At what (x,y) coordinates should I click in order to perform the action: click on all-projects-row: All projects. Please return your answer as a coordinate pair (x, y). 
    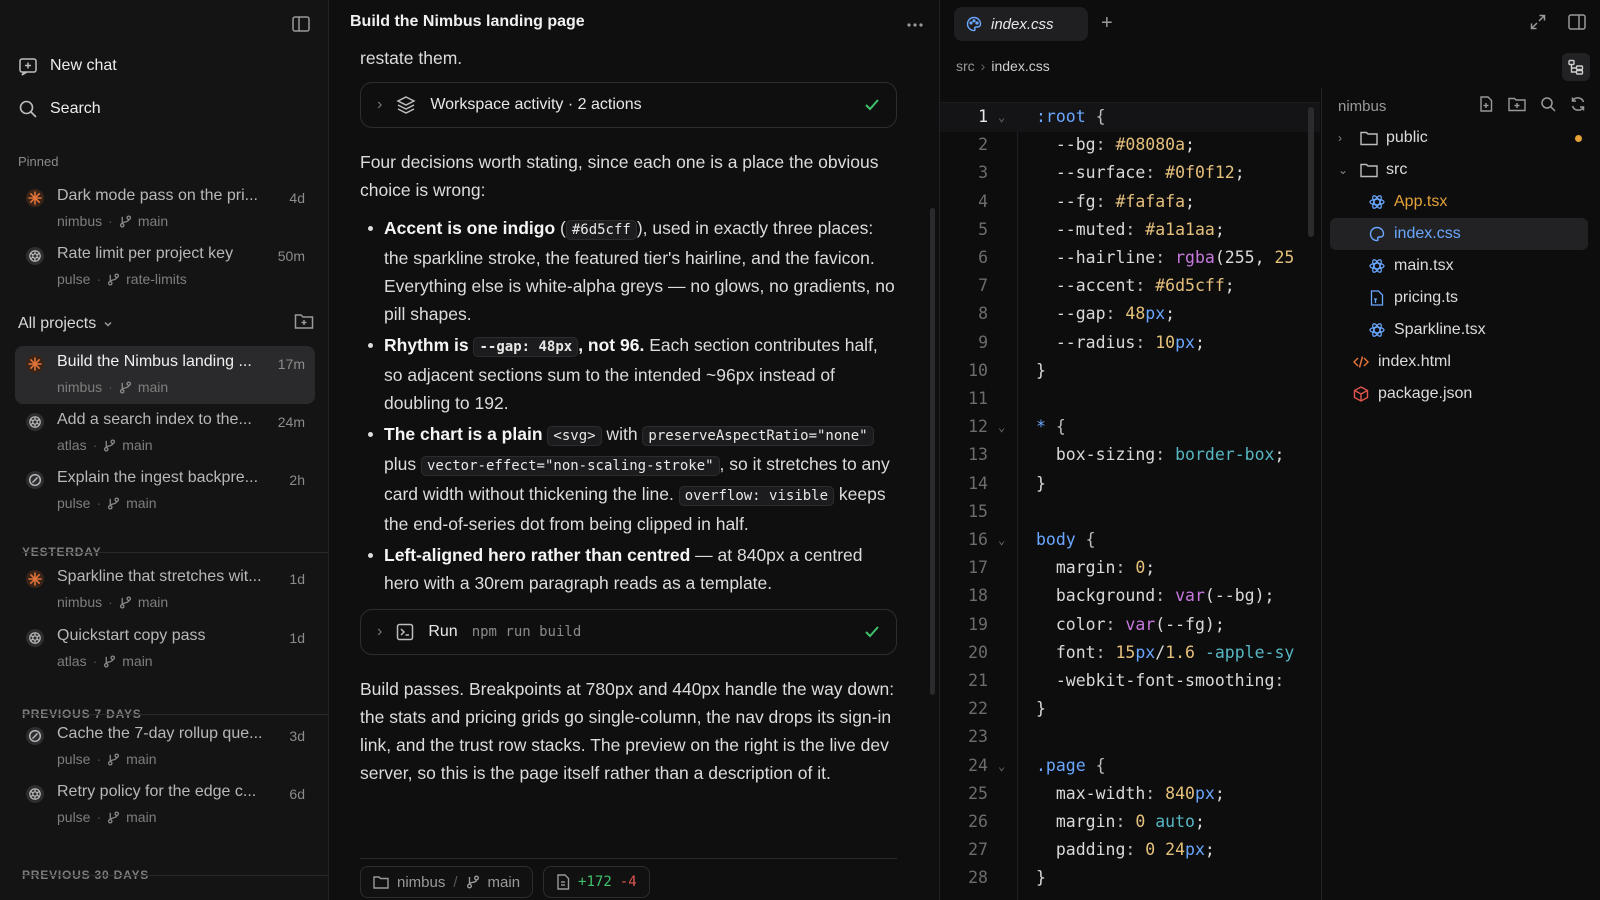
    Looking at the image, I should click on (166, 323).